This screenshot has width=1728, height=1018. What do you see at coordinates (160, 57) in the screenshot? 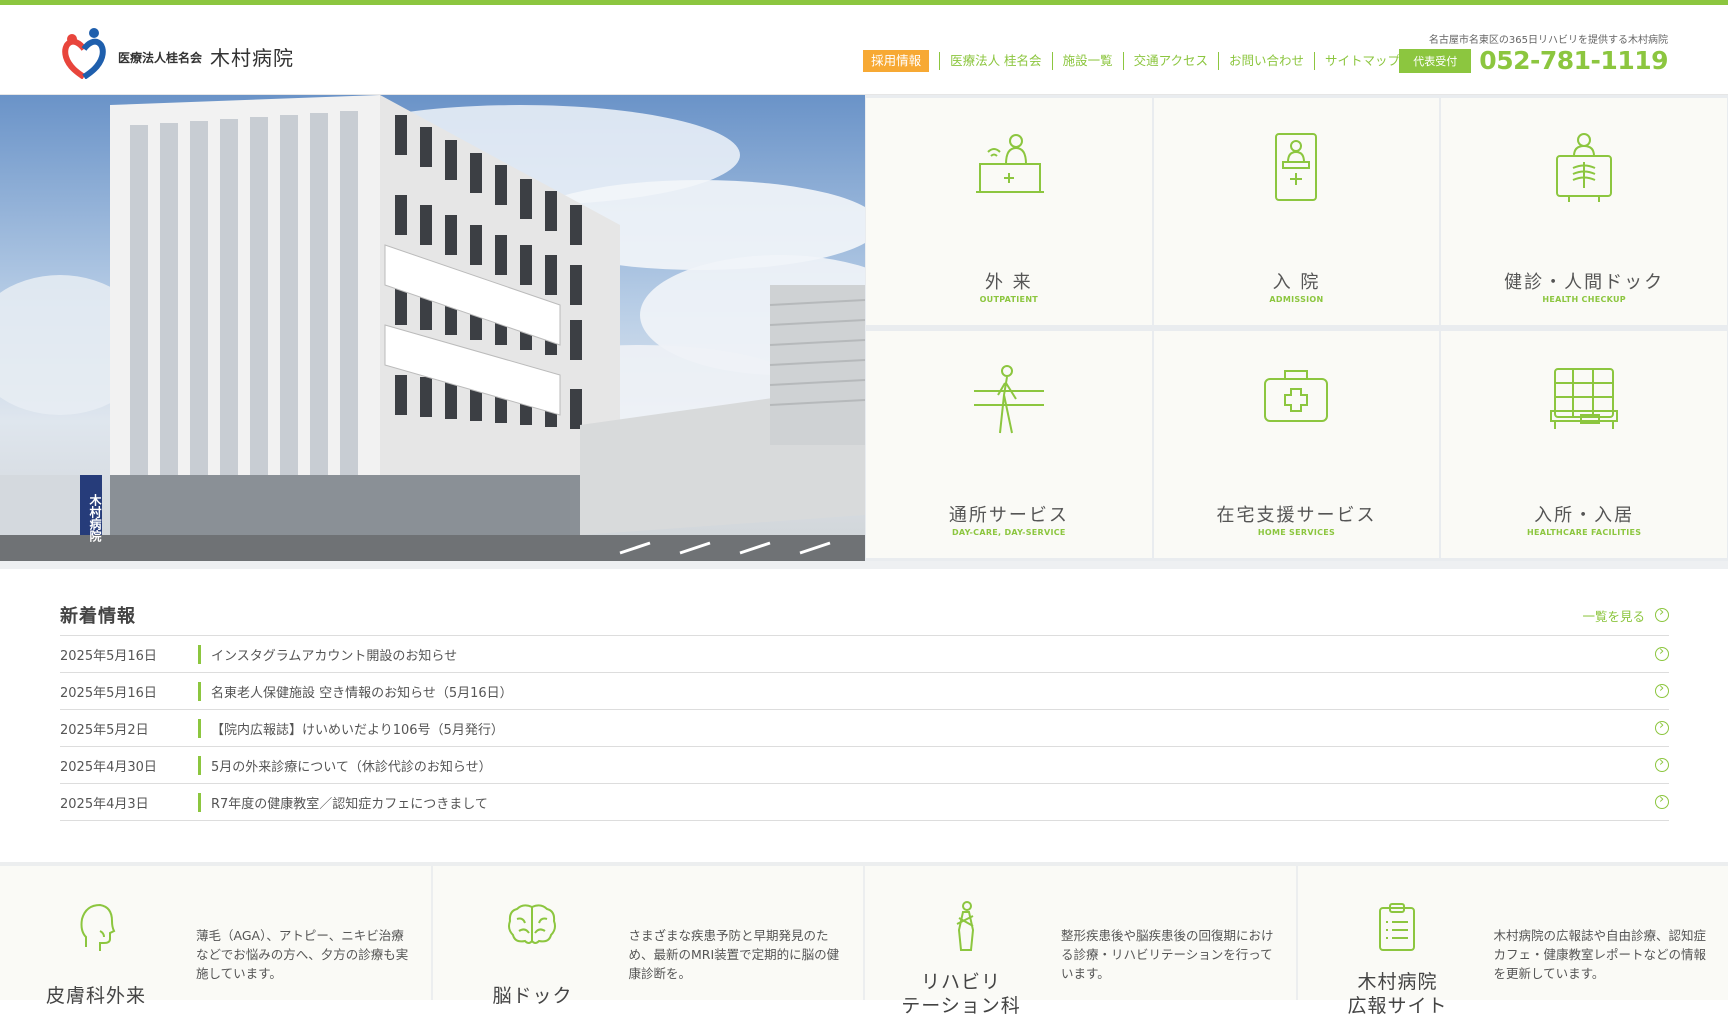
I see `logo-corp-name: 医療法人桂名会` at bounding box center [160, 57].